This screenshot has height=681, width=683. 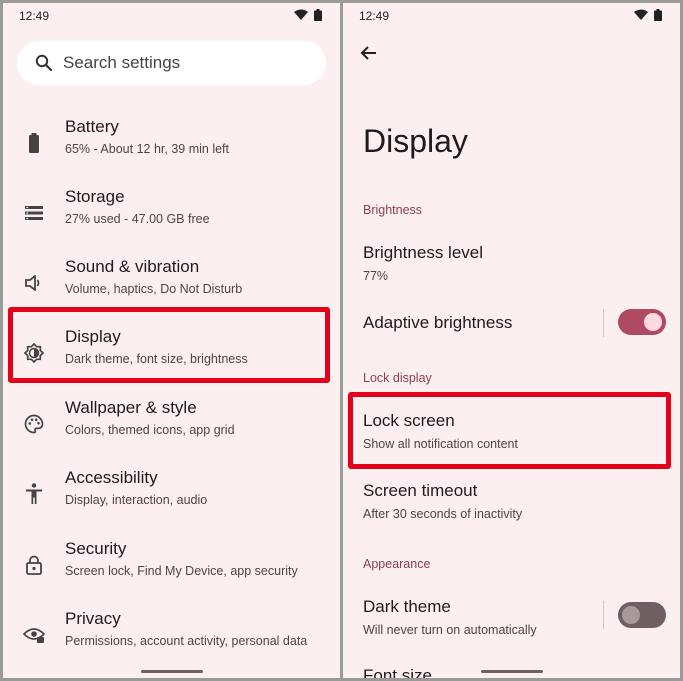 What do you see at coordinates (509, 430) in the screenshot?
I see `lock-screen-highlight-box` at bounding box center [509, 430].